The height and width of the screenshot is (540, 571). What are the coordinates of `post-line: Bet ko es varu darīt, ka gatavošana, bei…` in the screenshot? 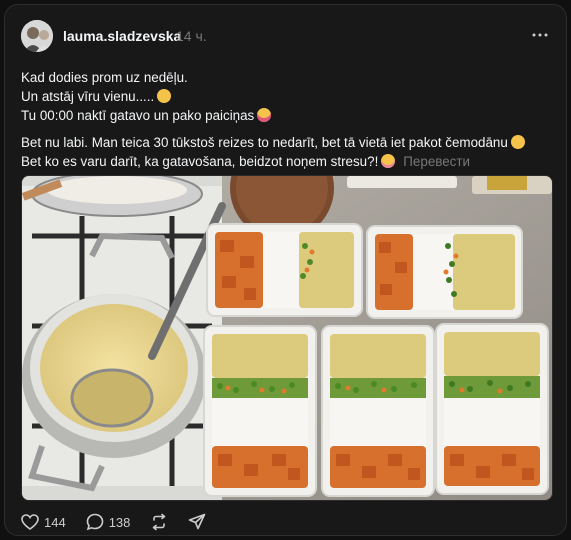 It's located at (286, 161).